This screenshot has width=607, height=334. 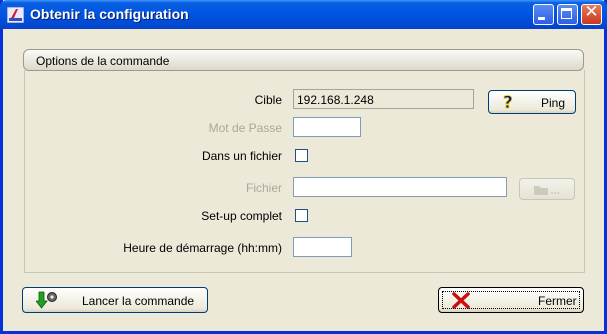 I want to click on maximize-button, so click(x=567, y=14).